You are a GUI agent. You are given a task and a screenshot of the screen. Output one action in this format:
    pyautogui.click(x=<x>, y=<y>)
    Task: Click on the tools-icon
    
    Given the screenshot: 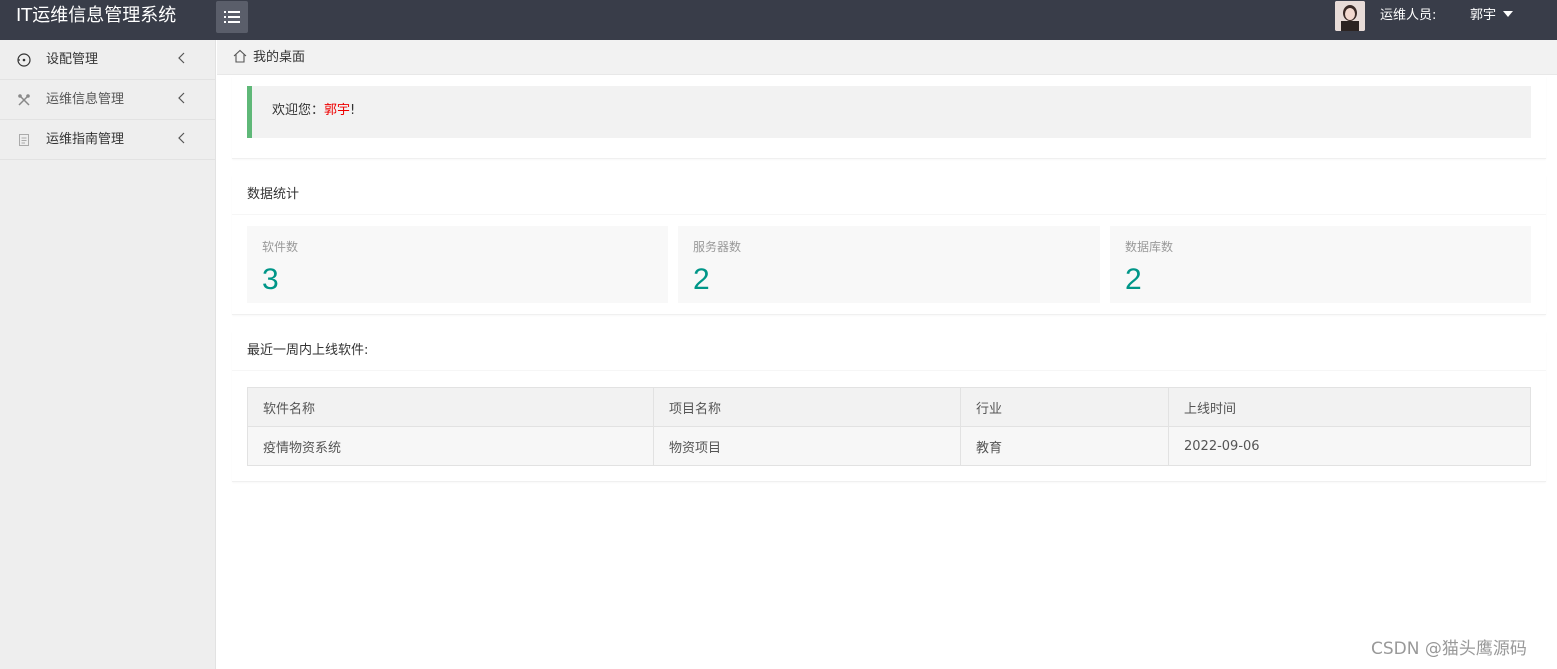 What is the action you would take?
    pyautogui.click(x=24, y=100)
    